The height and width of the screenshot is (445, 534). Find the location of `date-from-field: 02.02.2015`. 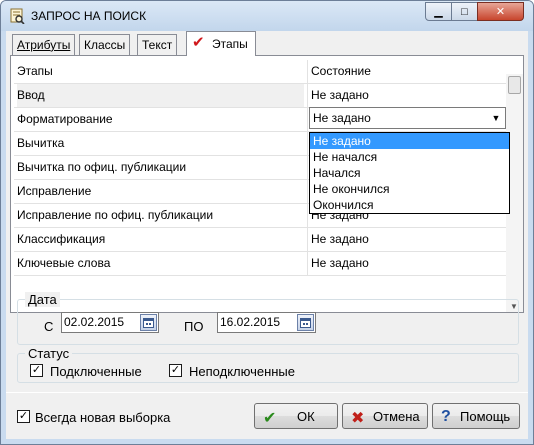

date-from-field: 02.02.2015 is located at coordinates (110, 322).